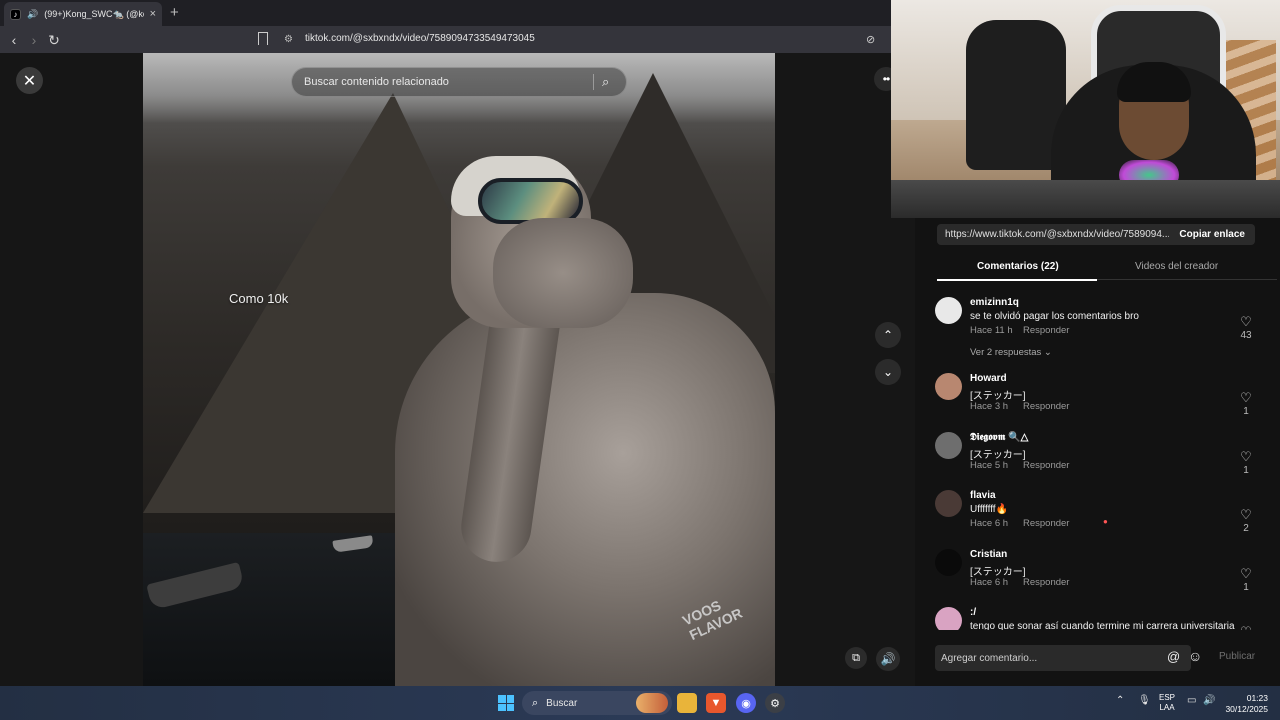 Image resolution: width=1280 pixels, height=720 pixels. I want to click on display-icon: ▭, so click(1191, 700).